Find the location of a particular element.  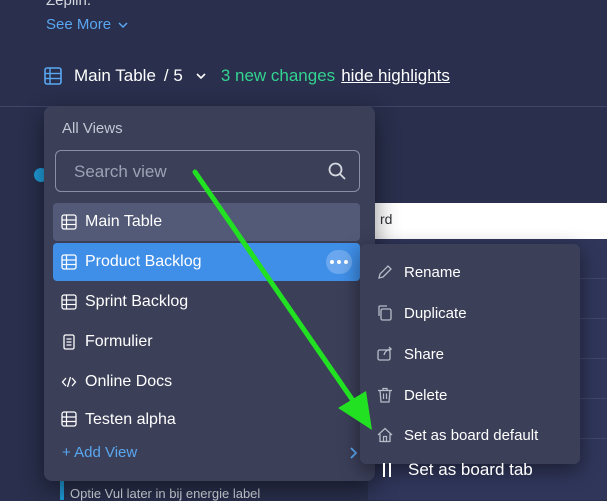

view-item-product-backlog: Product Backlog is located at coordinates (206, 262).